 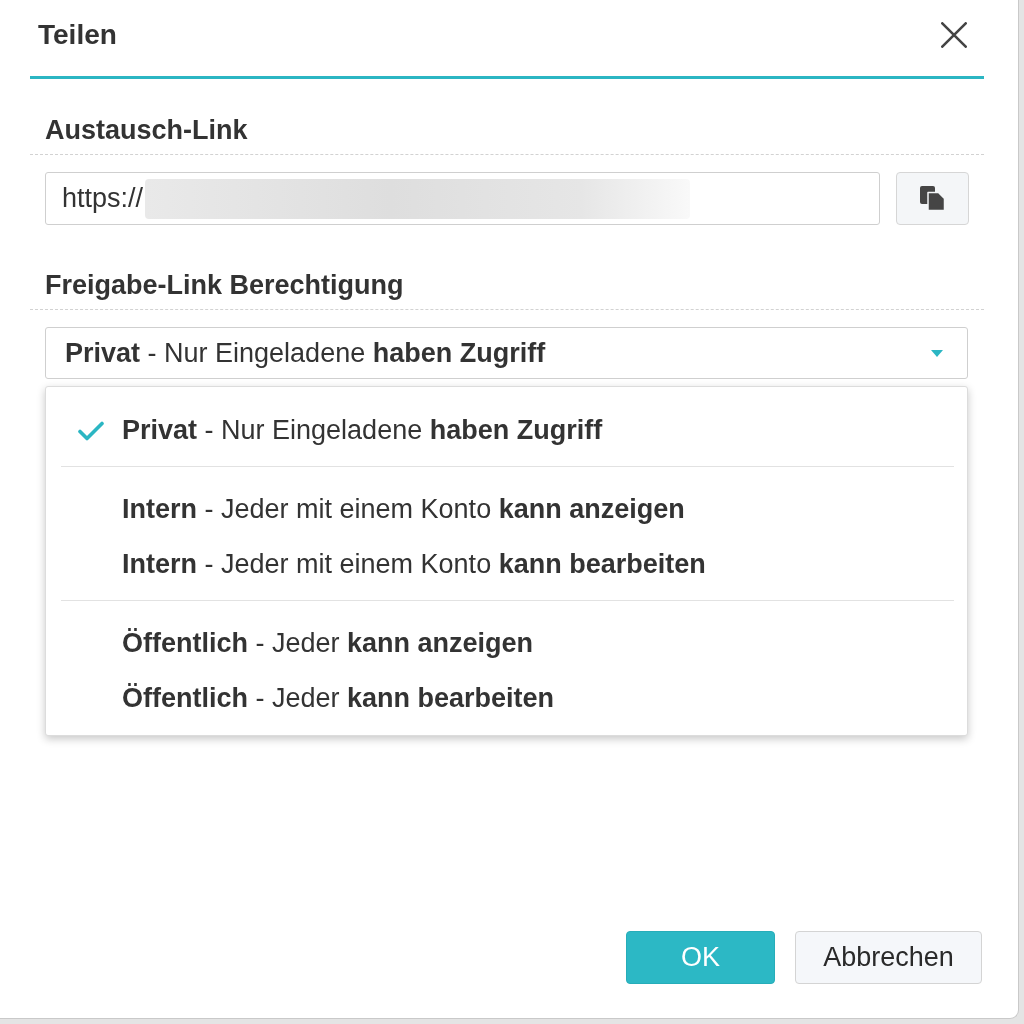 I want to click on close-button, so click(x=954, y=35).